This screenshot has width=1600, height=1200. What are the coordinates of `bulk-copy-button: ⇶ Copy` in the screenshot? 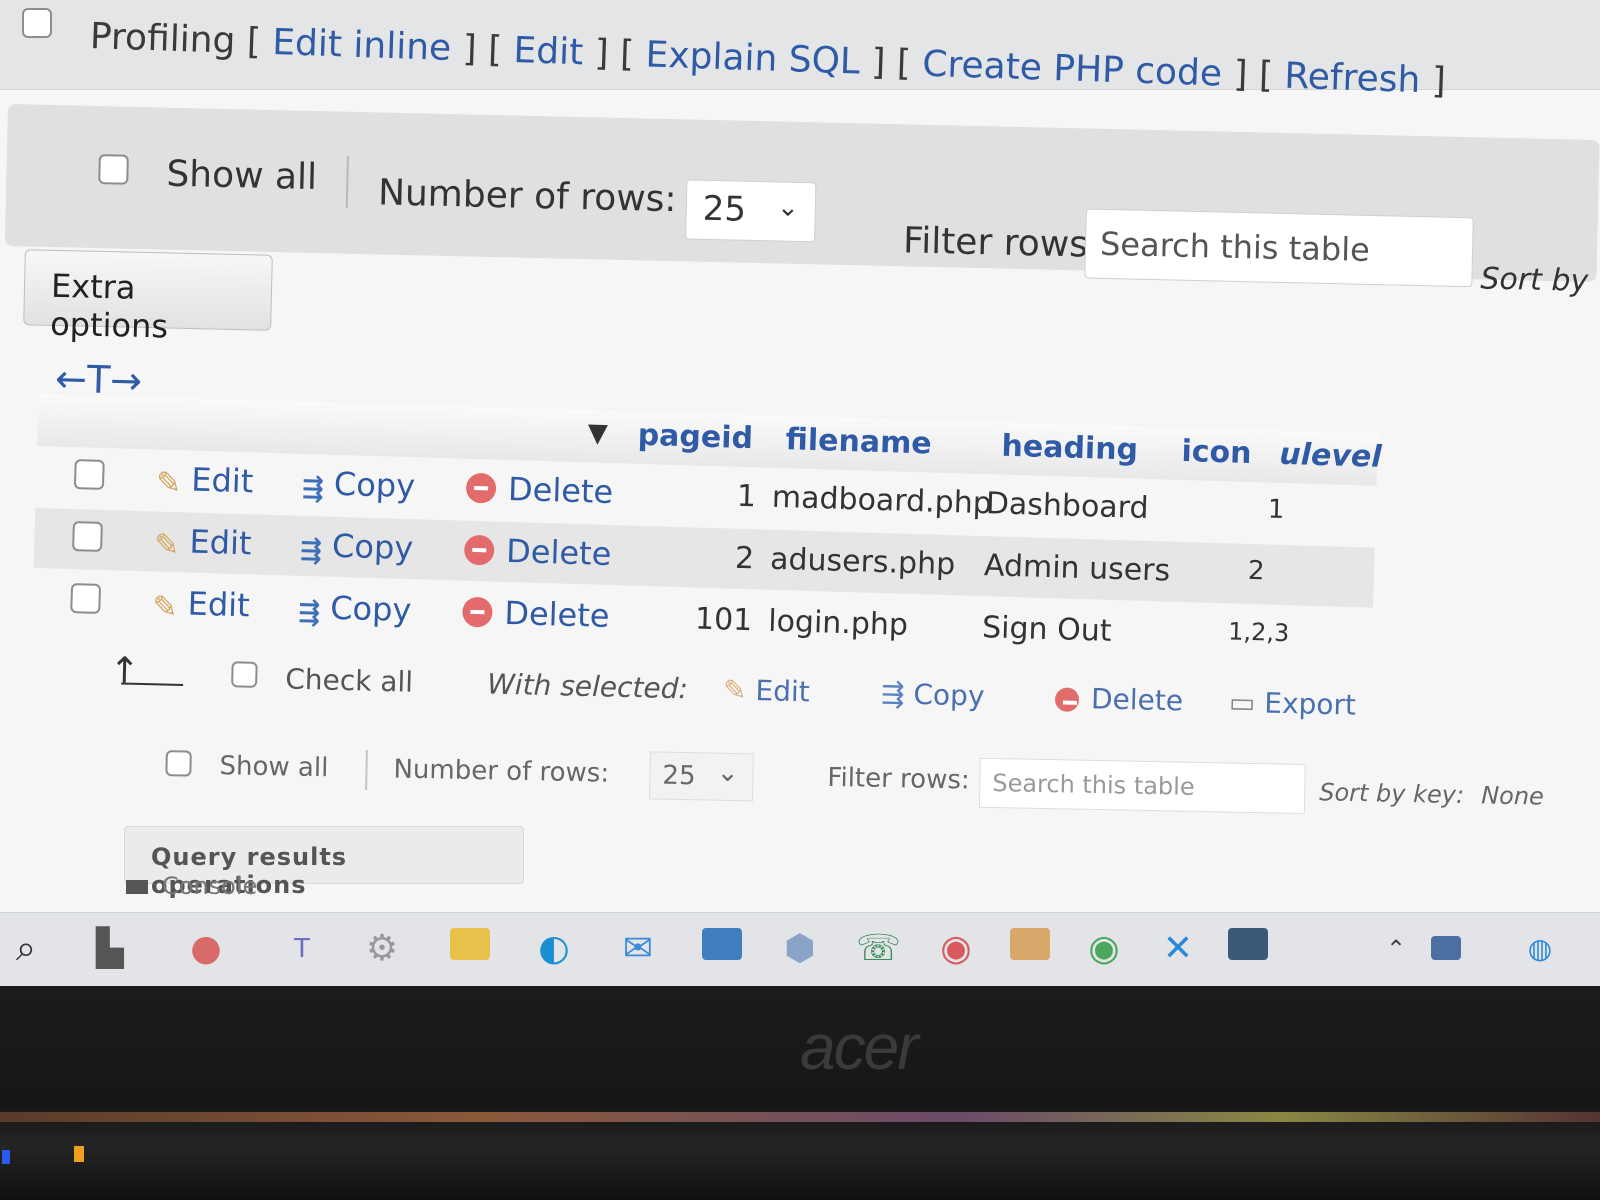 It's located at (933, 695).